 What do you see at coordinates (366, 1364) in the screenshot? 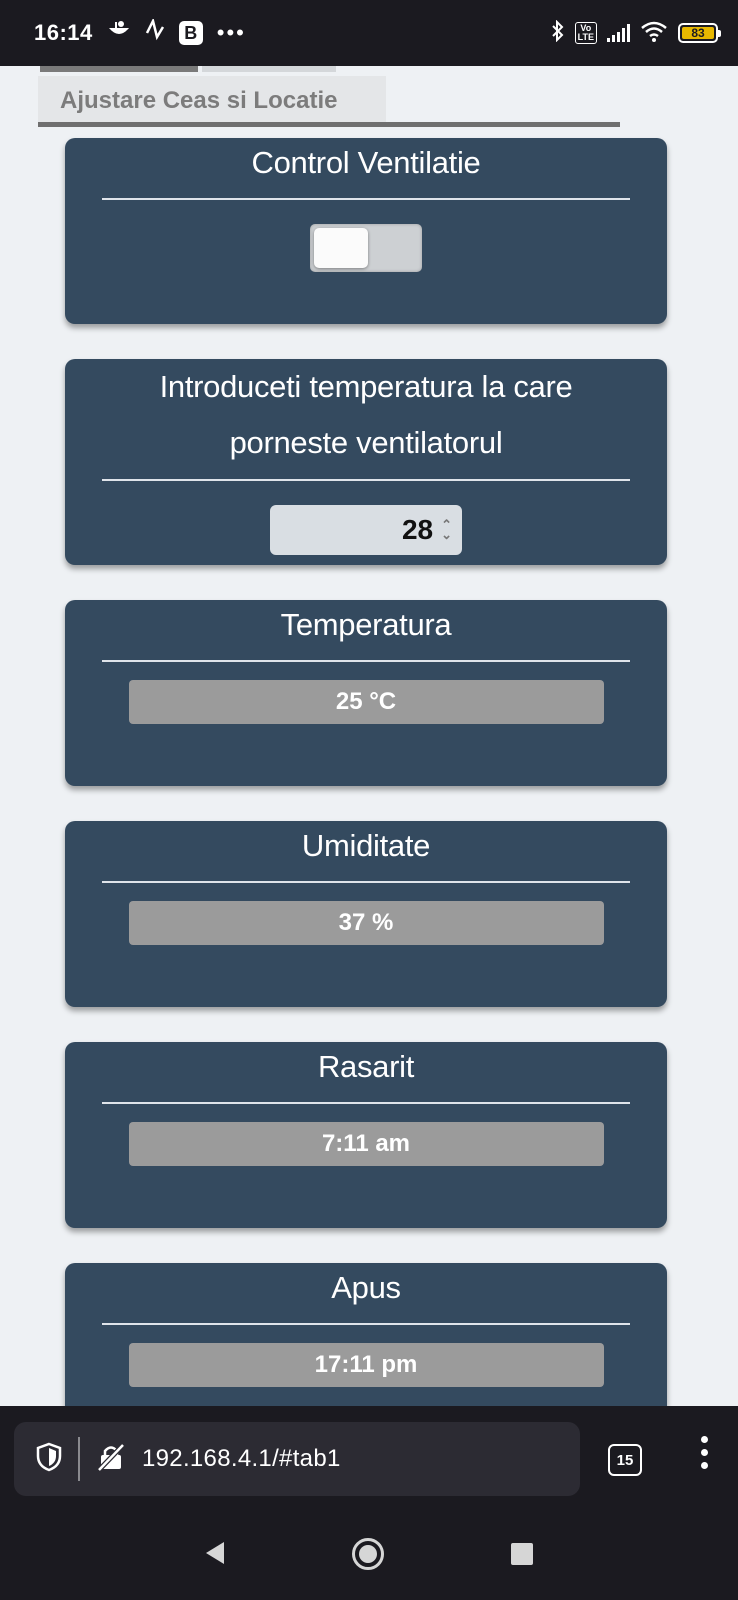
I see `sunset-value: 17:11 pm` at bounding box center [366, 1364].